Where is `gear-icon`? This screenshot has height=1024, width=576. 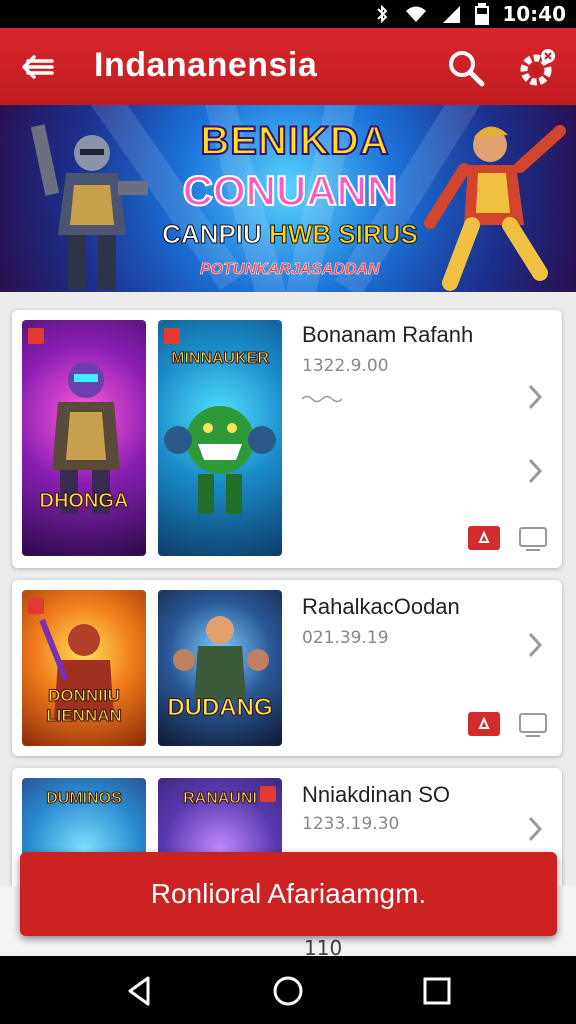
gear-icon is located at coordinates (536, 68).